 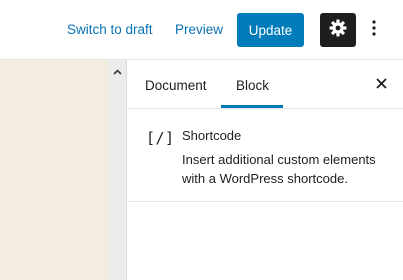 I want to click on close-icon, so click(x=381, y=85).